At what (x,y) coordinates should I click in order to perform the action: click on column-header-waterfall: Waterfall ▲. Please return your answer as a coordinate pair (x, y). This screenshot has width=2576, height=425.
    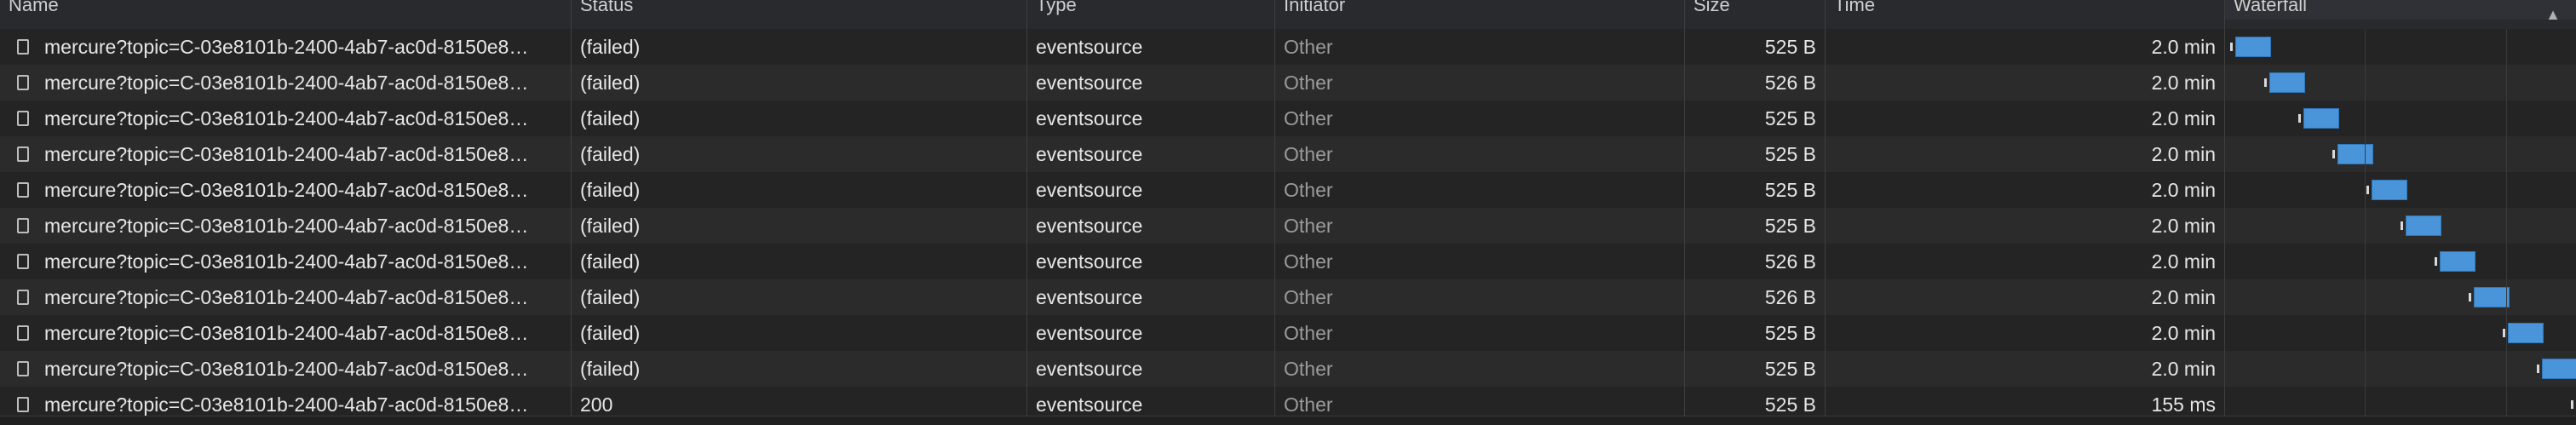
    Looking at the image, I should click on (2401, 10).